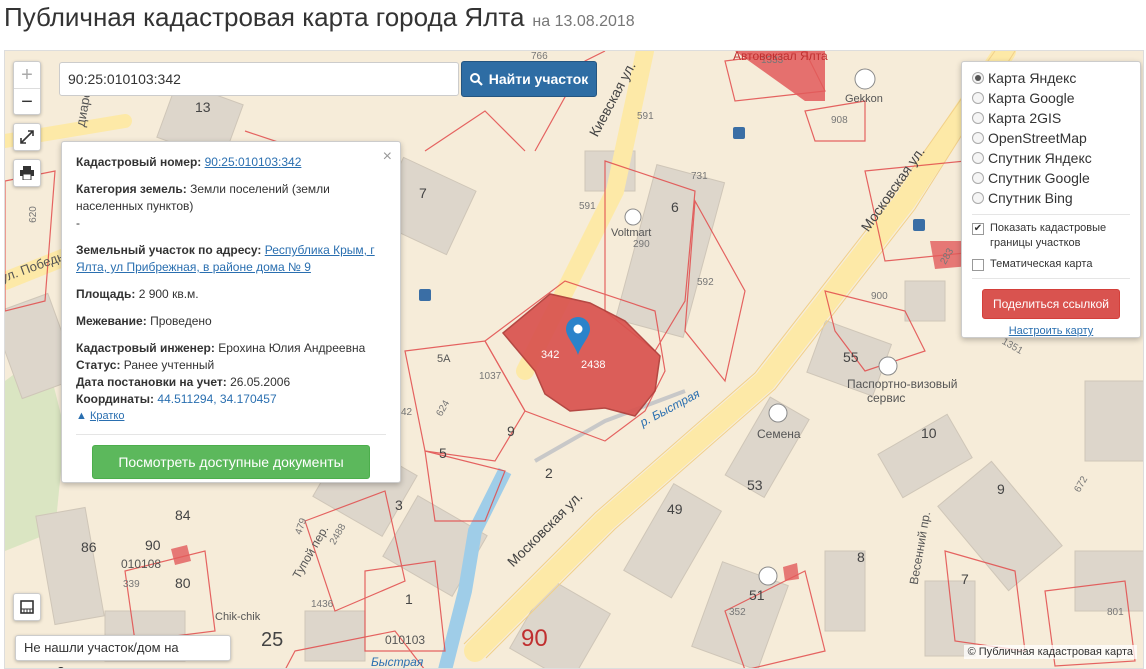 The height and width of the screenshot is (669, 1146). I want to click on map-label: 5А, so click(444, 359).